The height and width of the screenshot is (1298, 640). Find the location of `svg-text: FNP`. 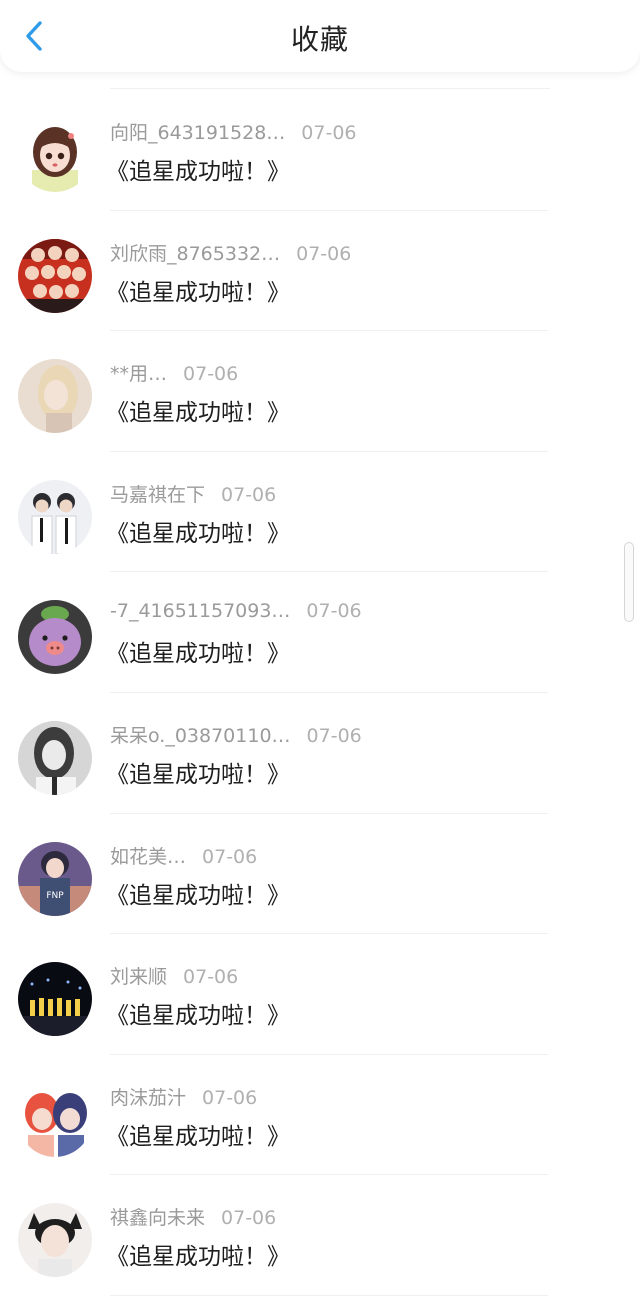

svg-text: FNP is located at coordinates (55, 896).